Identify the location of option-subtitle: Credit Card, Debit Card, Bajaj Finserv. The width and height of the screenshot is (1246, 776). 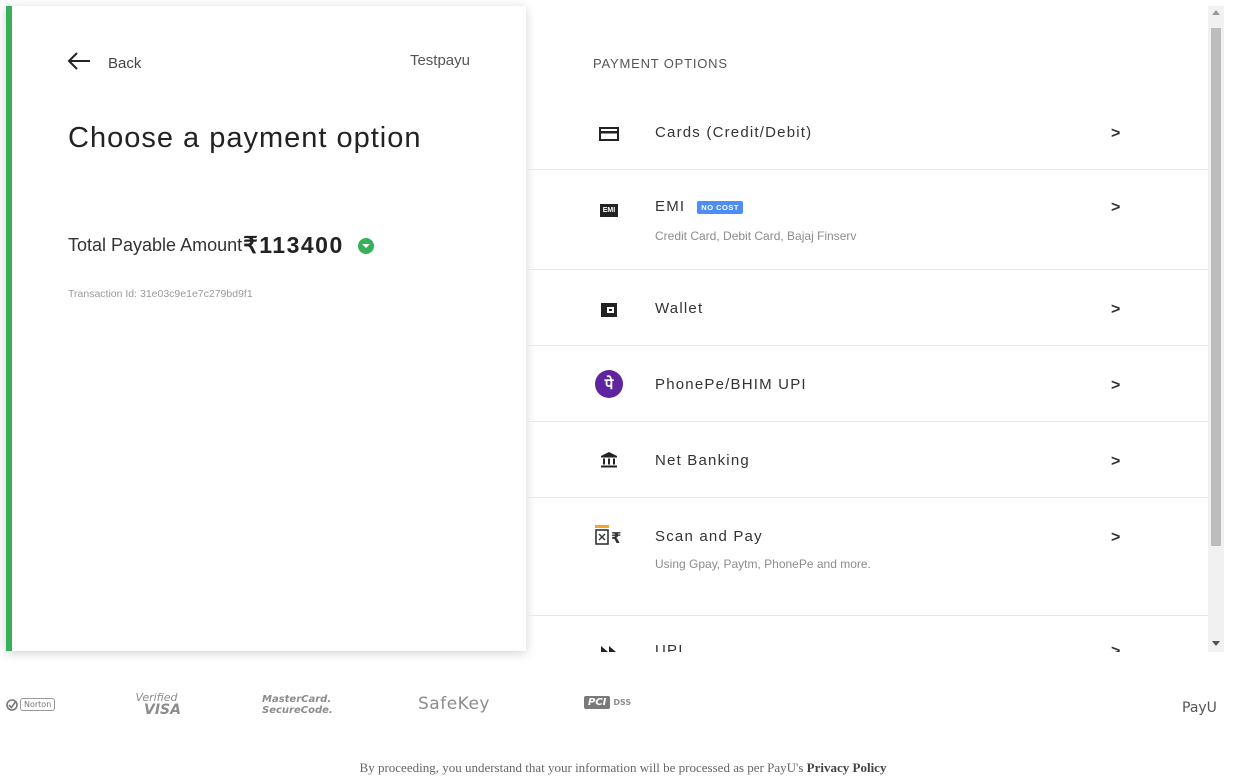
(756, 236).